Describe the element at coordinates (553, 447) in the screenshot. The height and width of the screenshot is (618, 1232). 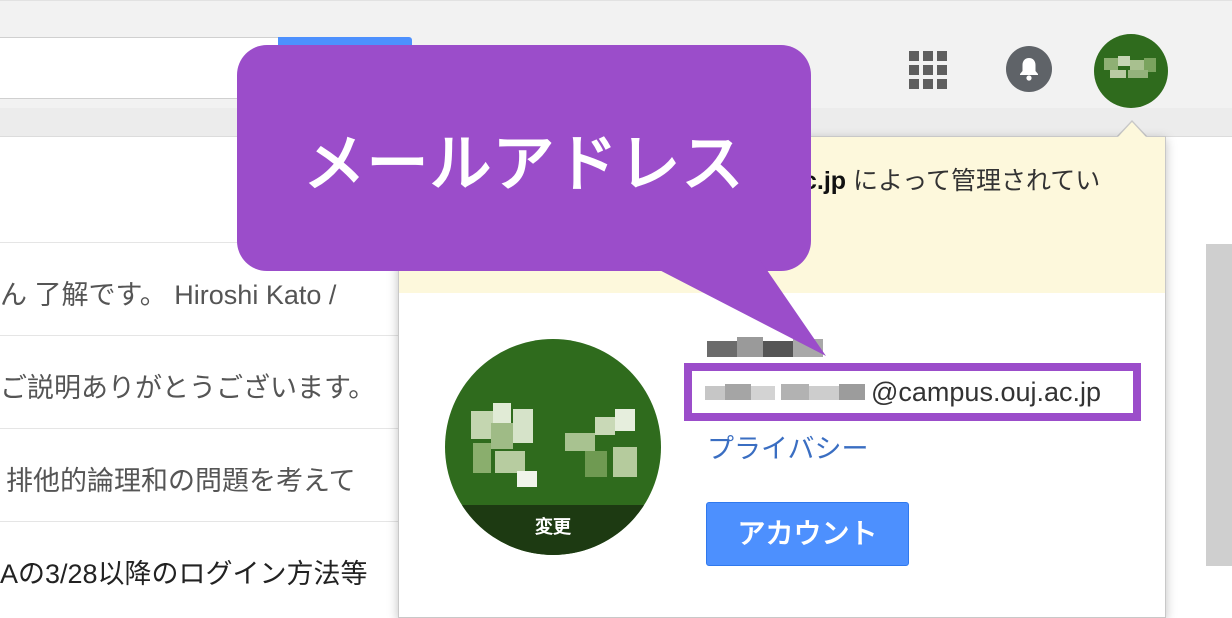
I see `profile-avatar: 変更` at that location.